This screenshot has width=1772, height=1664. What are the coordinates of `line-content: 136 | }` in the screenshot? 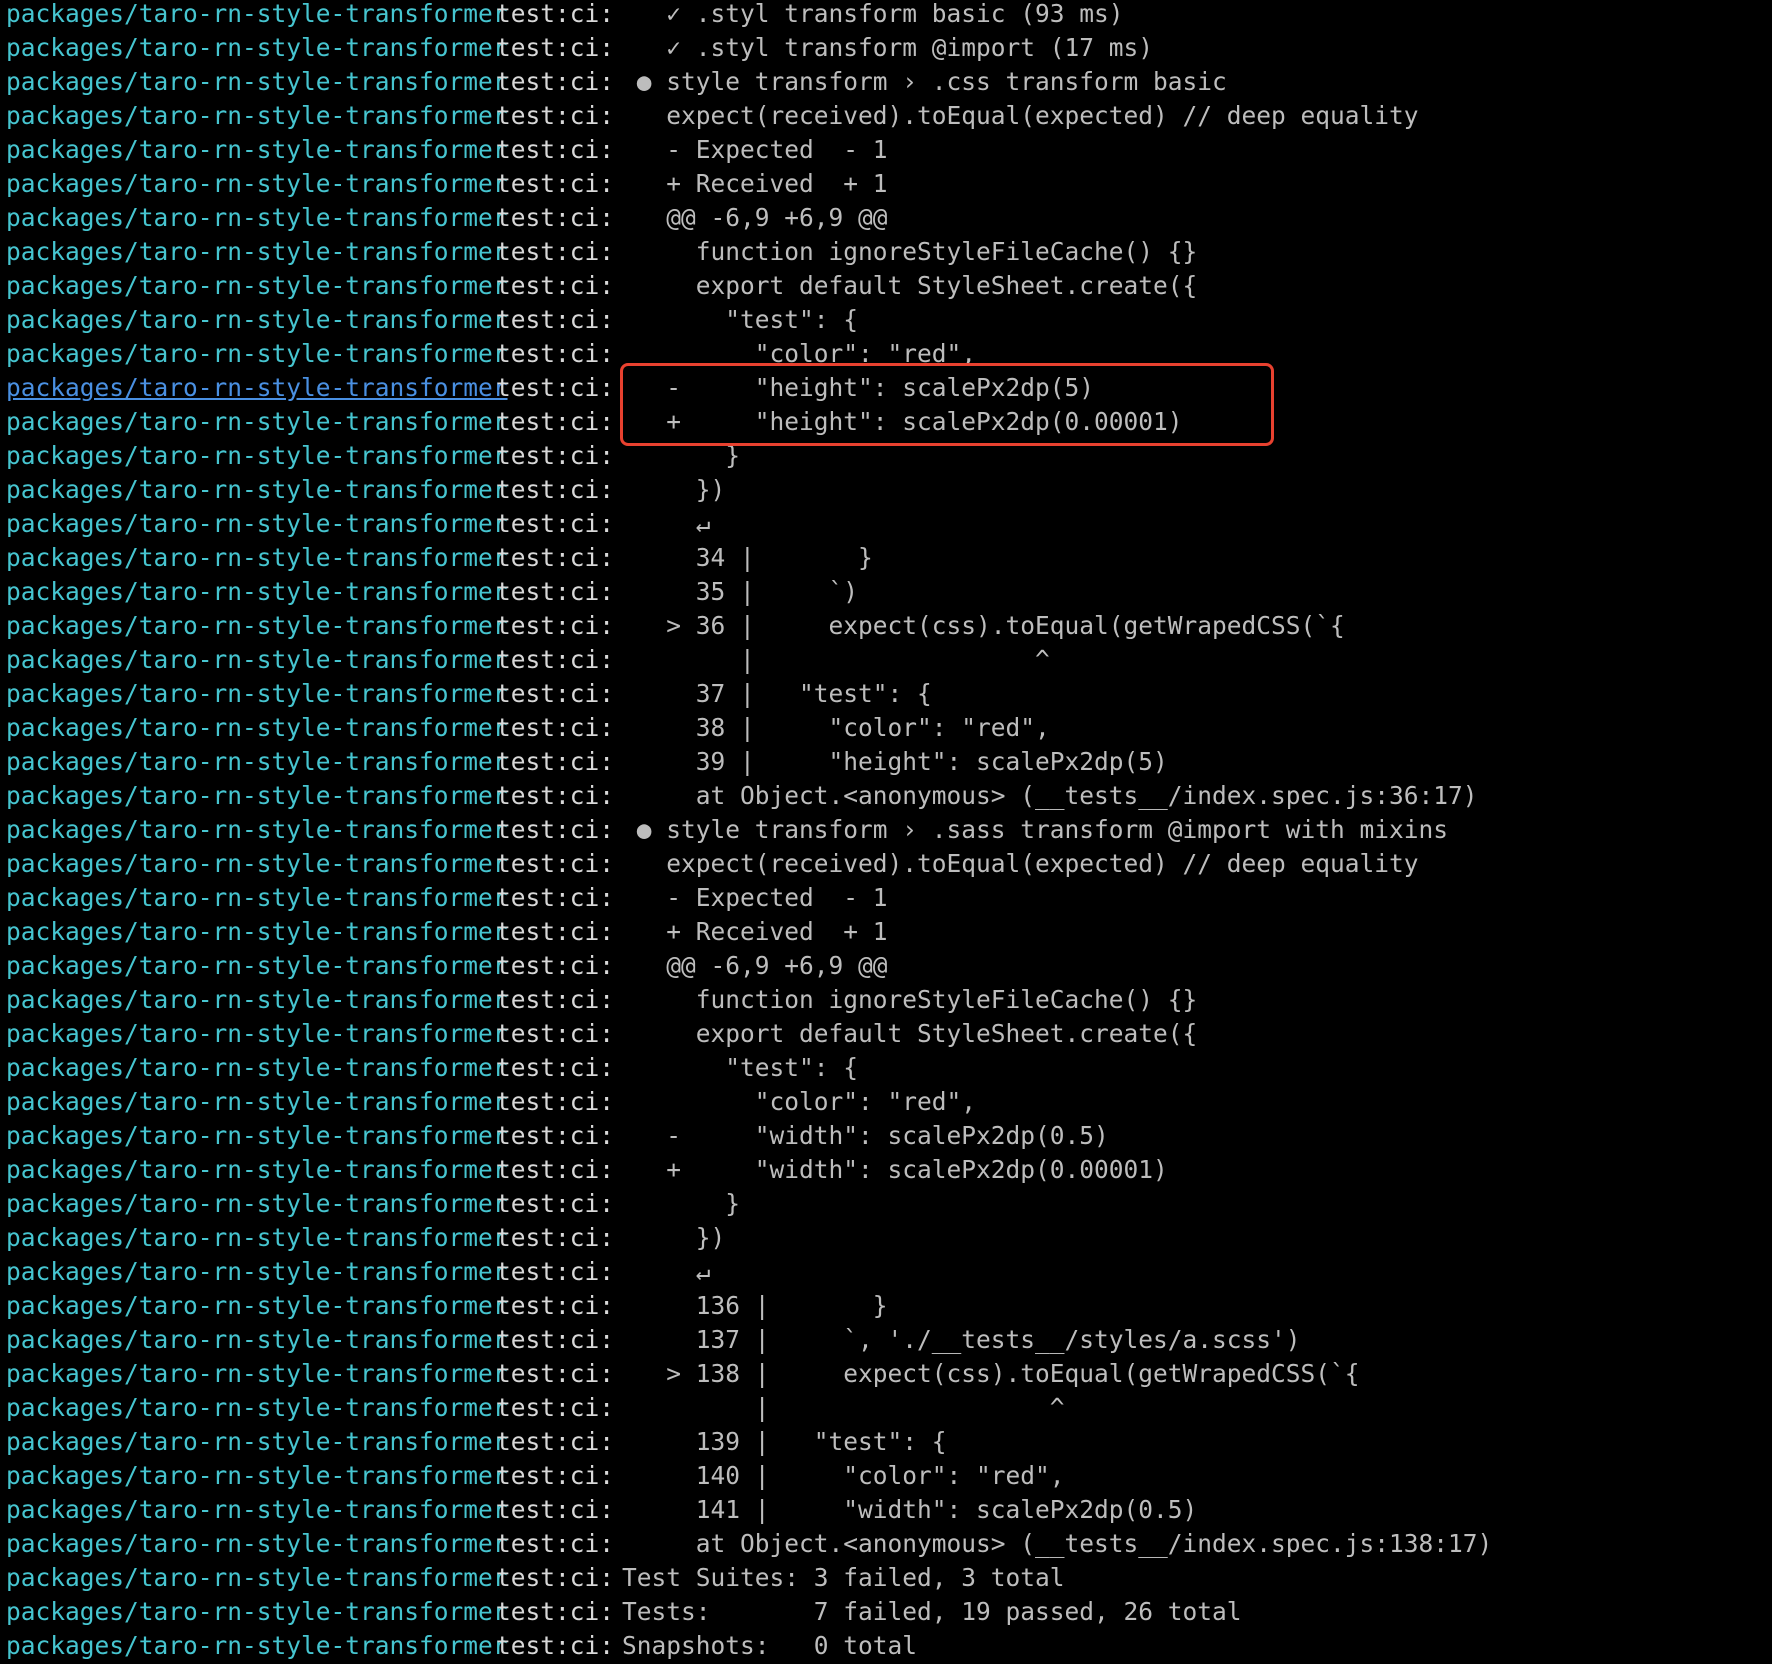 It's located at (755, 1305).